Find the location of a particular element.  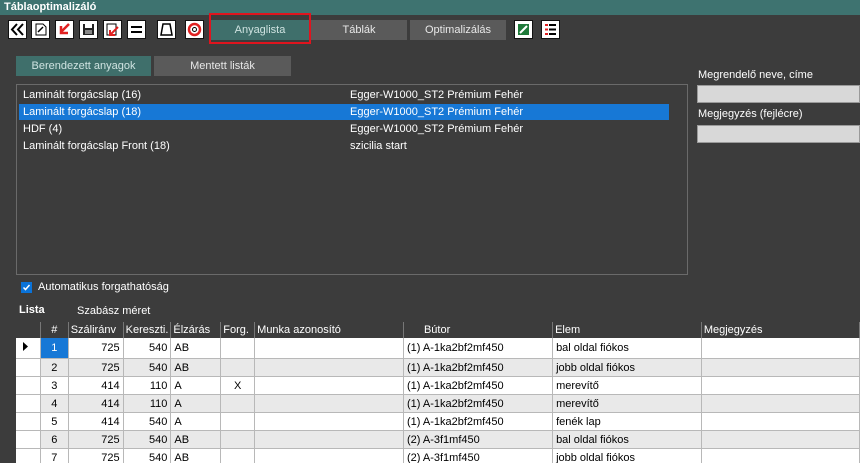

excel-export-icon is located at coordinates (523, 29).